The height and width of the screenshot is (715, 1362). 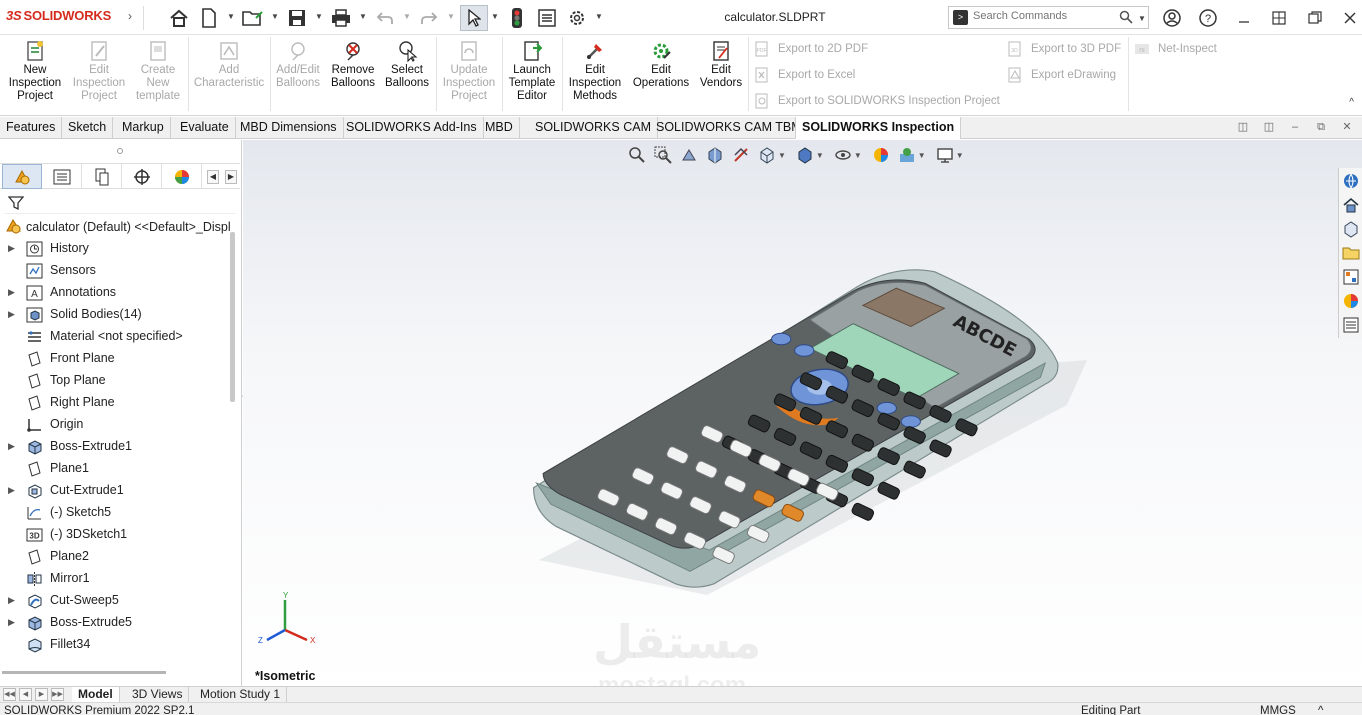 I want to click on minimize-icon, so click(x=1244, y=18).